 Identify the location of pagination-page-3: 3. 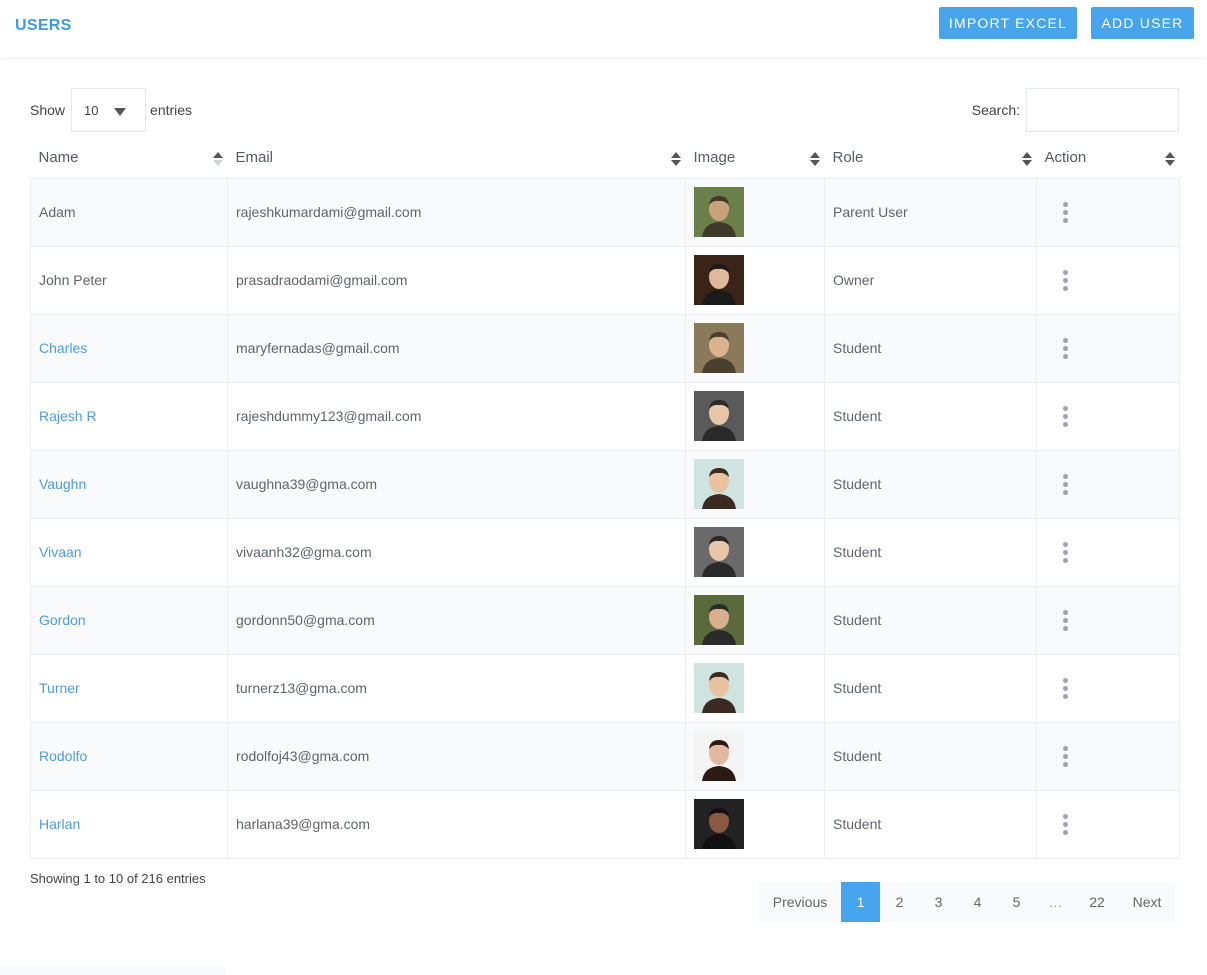
(938, 902).